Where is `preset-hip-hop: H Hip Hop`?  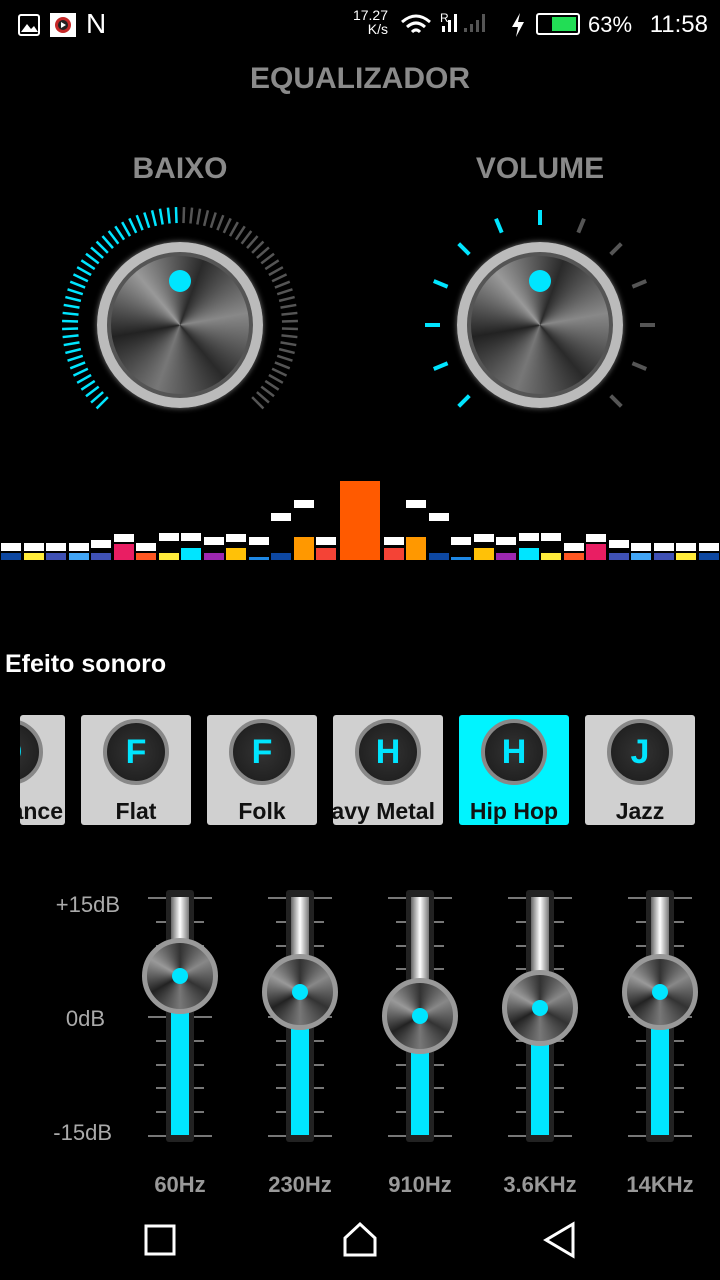 preset-hip-hop: H Hip Hop is located at coordinates (514, 770).